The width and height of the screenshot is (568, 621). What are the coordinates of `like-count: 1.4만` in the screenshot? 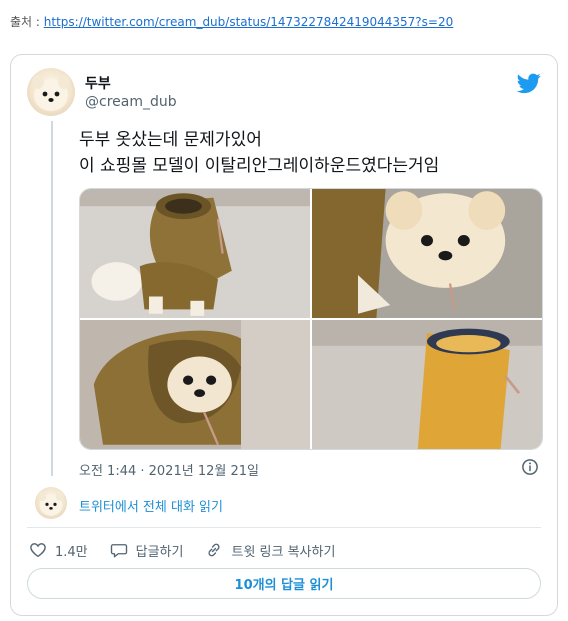 It's located at (71, 552).